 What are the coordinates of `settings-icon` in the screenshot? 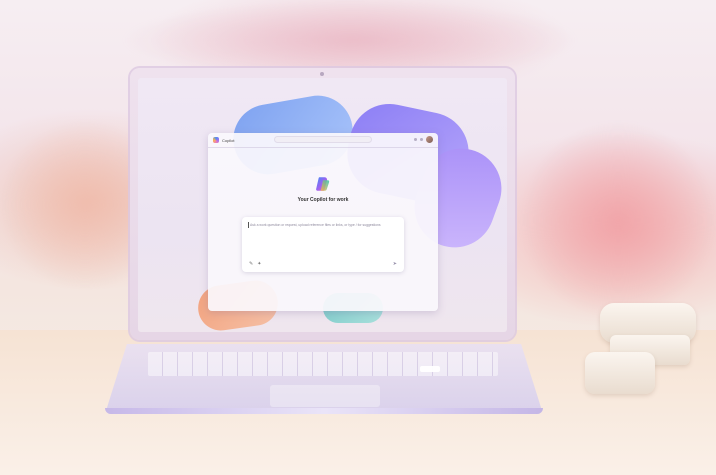 It's located at (421, 139).